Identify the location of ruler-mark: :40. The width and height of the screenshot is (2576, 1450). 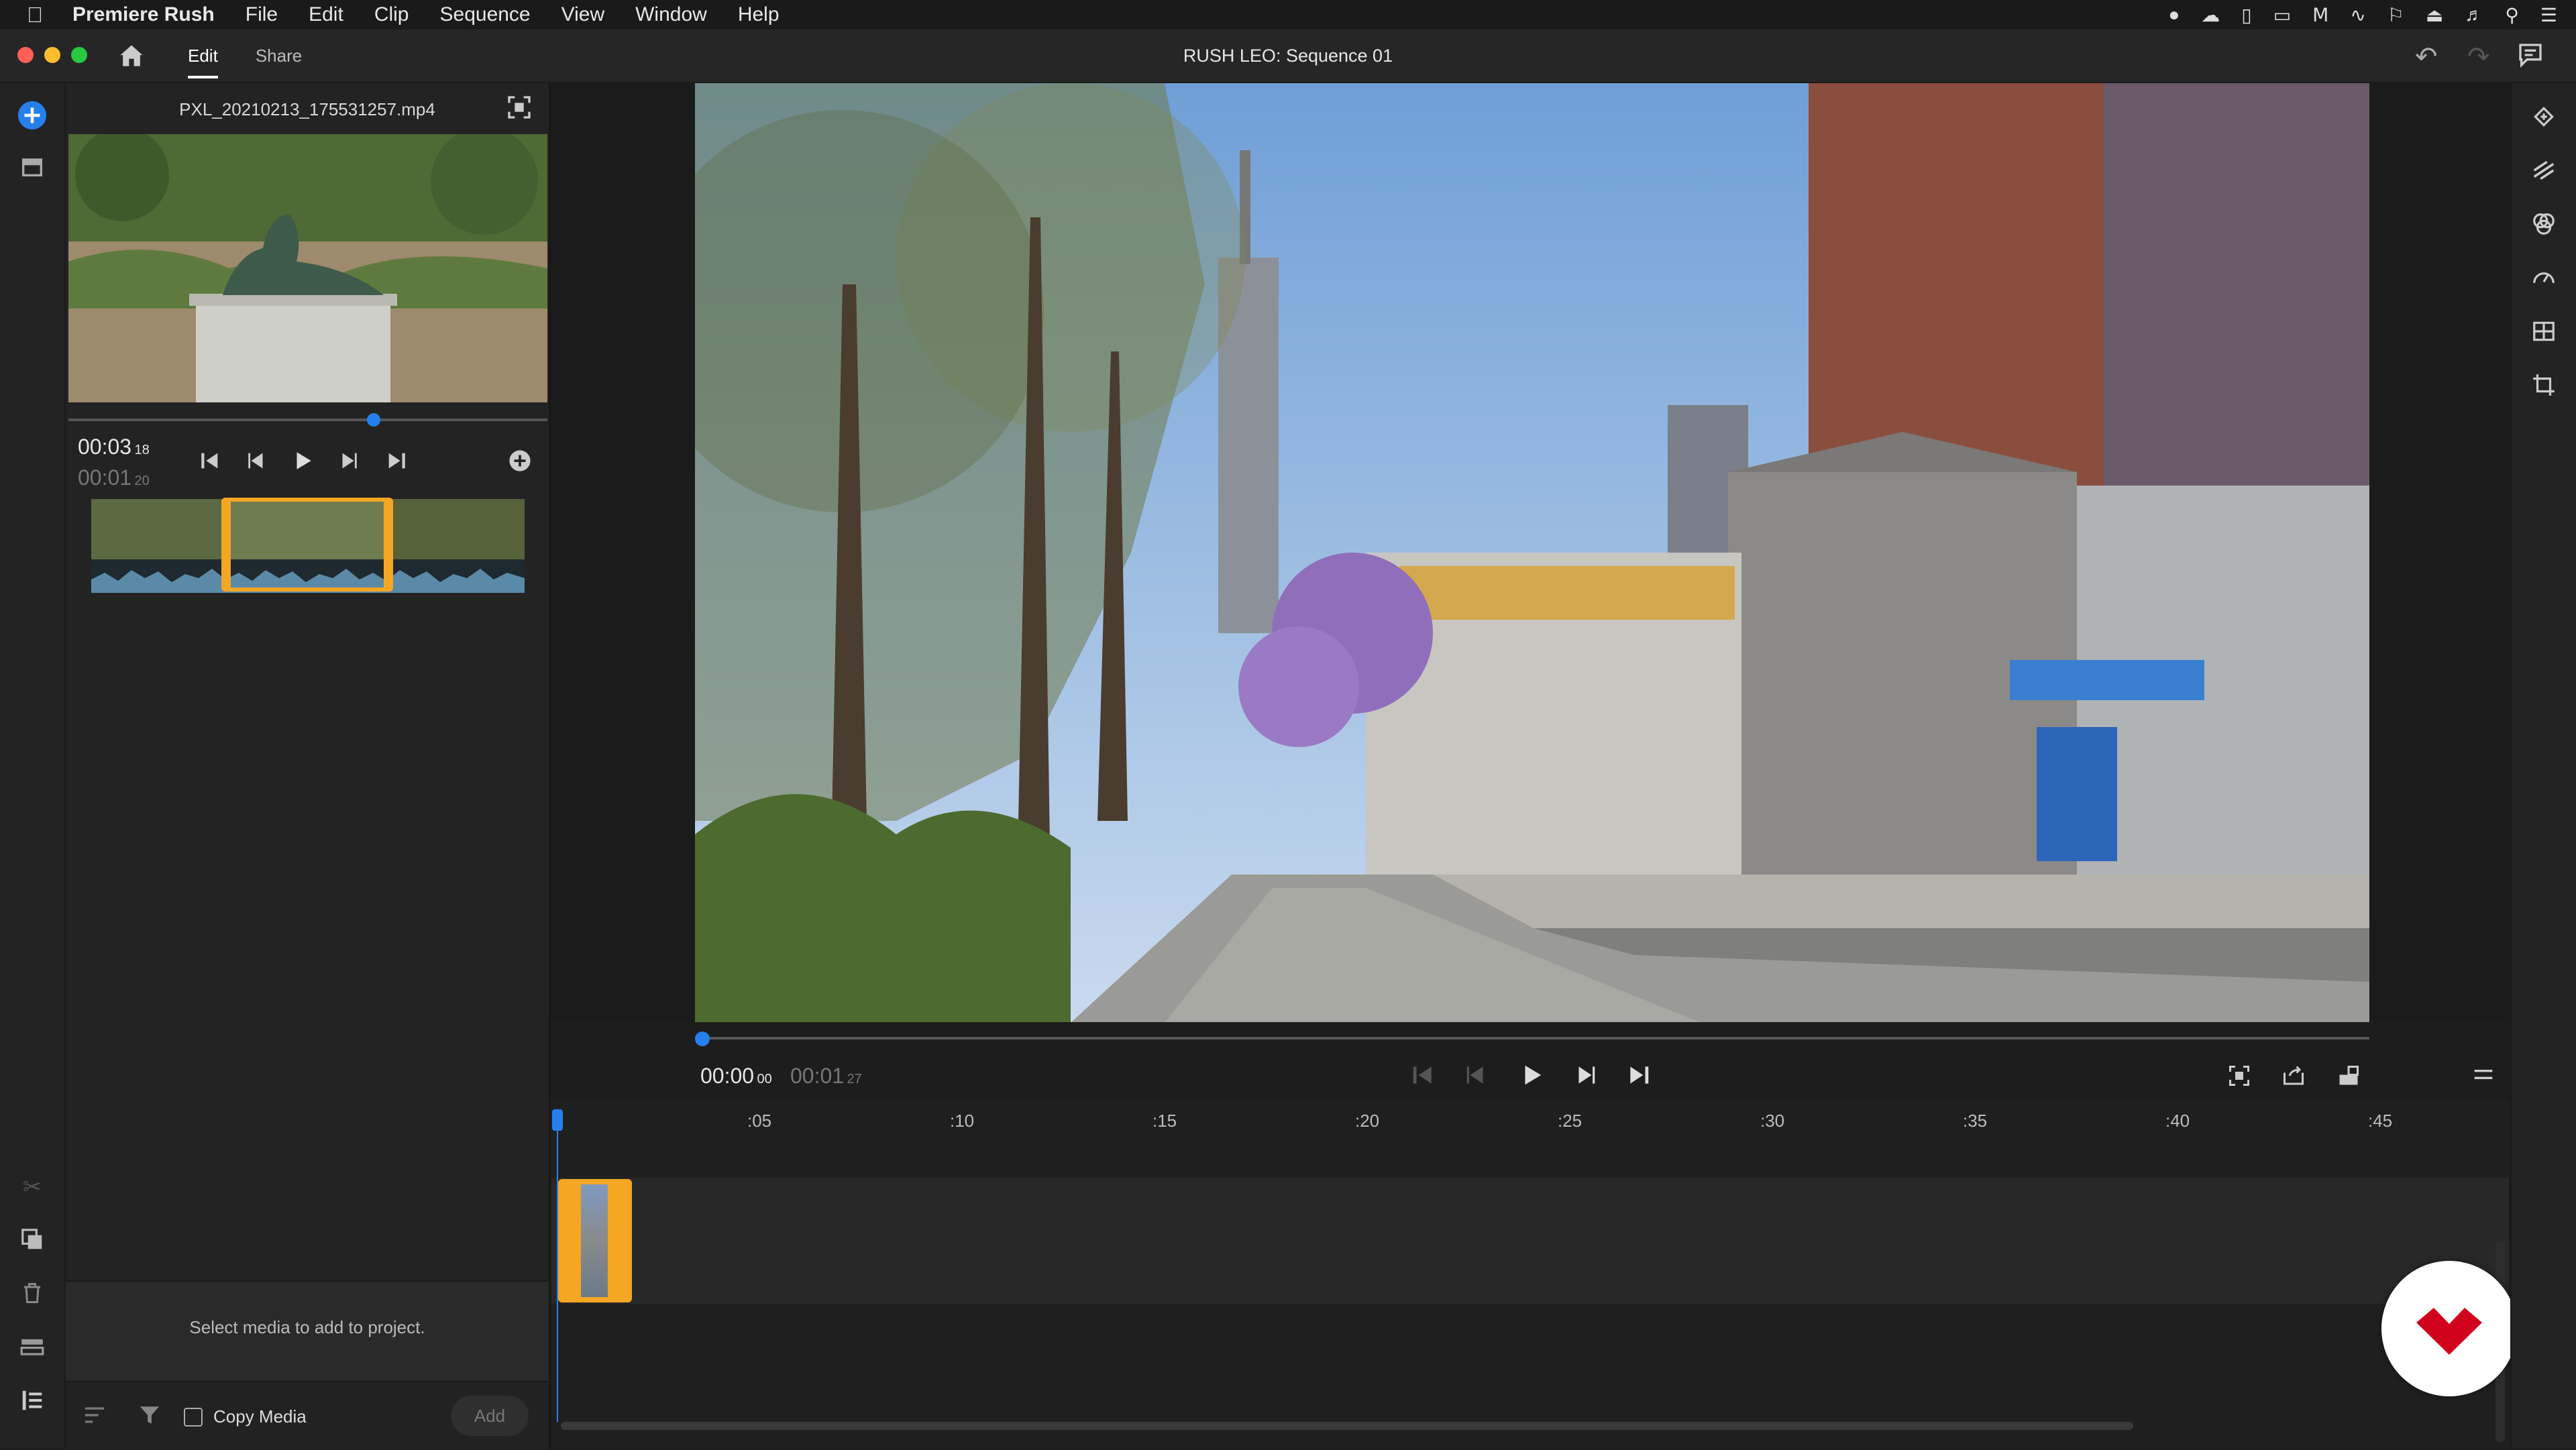
(2177, 1121).